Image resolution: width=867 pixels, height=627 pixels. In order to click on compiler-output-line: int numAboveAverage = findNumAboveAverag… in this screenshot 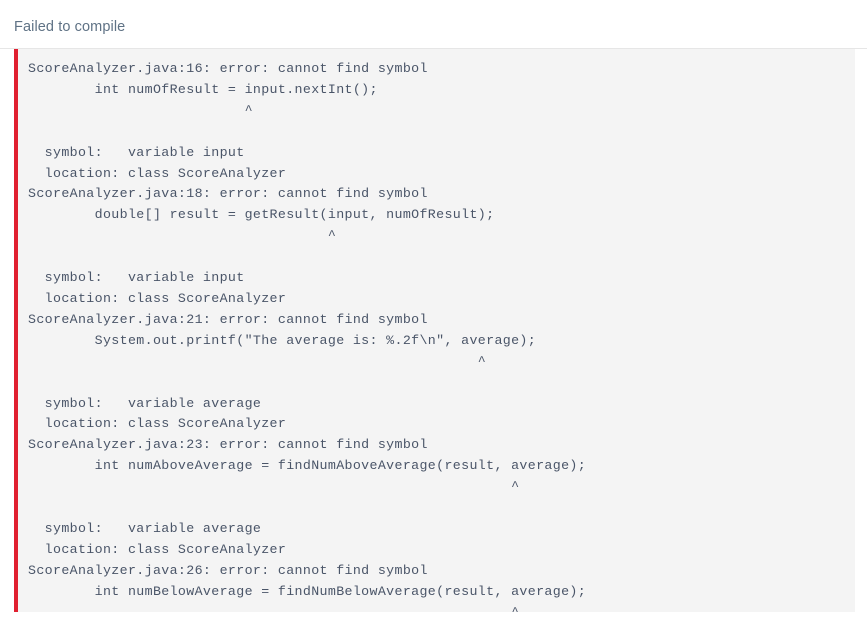, I will do `click(307, 466)`.